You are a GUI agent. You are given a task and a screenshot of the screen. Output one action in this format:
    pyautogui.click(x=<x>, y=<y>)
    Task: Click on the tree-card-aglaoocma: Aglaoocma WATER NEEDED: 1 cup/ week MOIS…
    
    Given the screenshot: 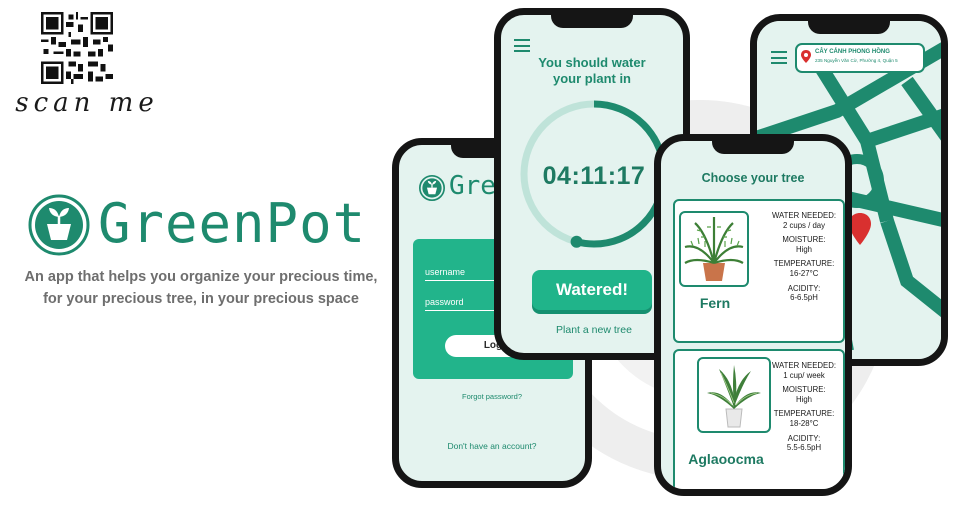 What is the action you would take?
    pyautogui.click(x=759, y=419)
    